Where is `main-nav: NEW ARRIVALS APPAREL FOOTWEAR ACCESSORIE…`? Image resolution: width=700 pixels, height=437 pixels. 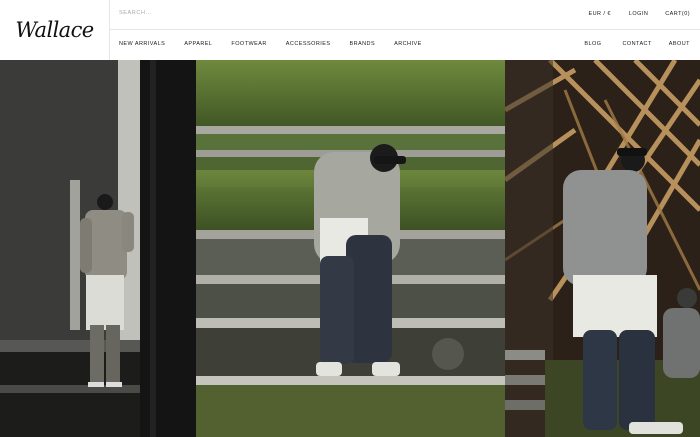 main-nav: NEW ARRIVALS APPAREL FOOTWEAR ACCESSORIE… is located at coordinates (405, 45).